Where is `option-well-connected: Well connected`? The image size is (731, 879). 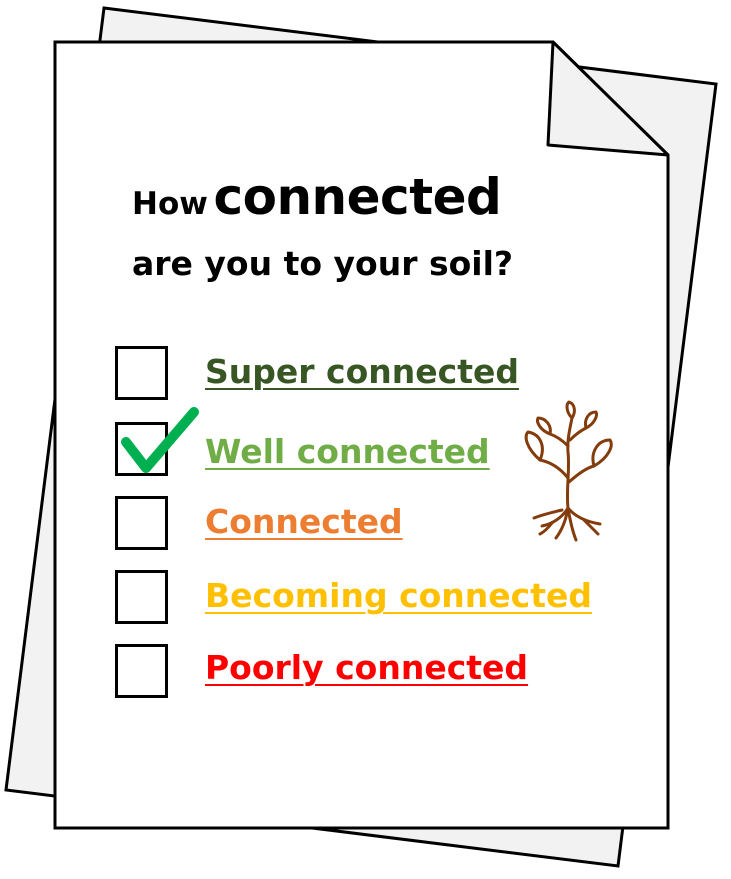
option-well-connected: Well connected is located at coordinates (365, 450).